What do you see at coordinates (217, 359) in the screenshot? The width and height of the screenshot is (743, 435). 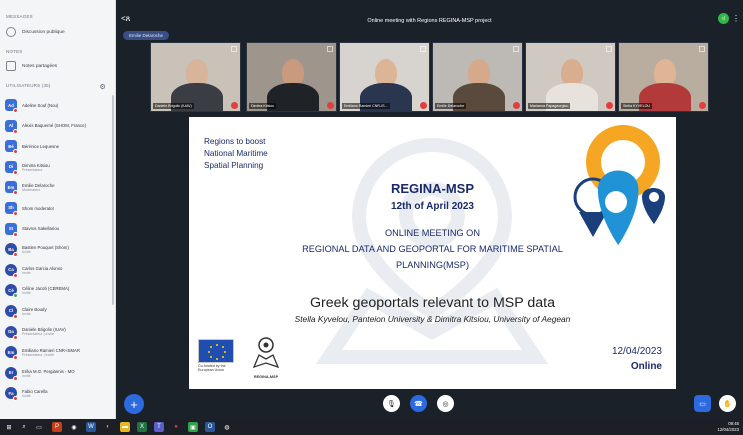 I see `eu-logo: Co-funded by the European Union` at bounding box center [217, 359].